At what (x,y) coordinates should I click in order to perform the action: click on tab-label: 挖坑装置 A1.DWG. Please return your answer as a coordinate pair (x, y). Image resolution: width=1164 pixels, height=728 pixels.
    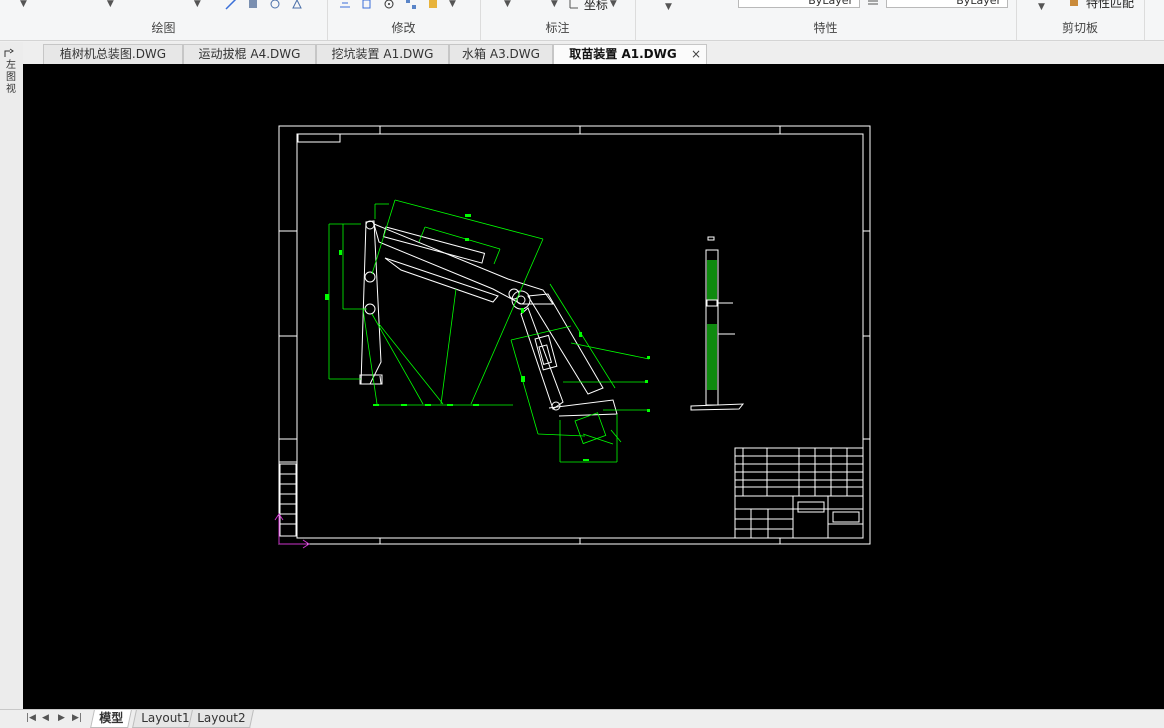
    Looking at the image, I should click on (382, 54).